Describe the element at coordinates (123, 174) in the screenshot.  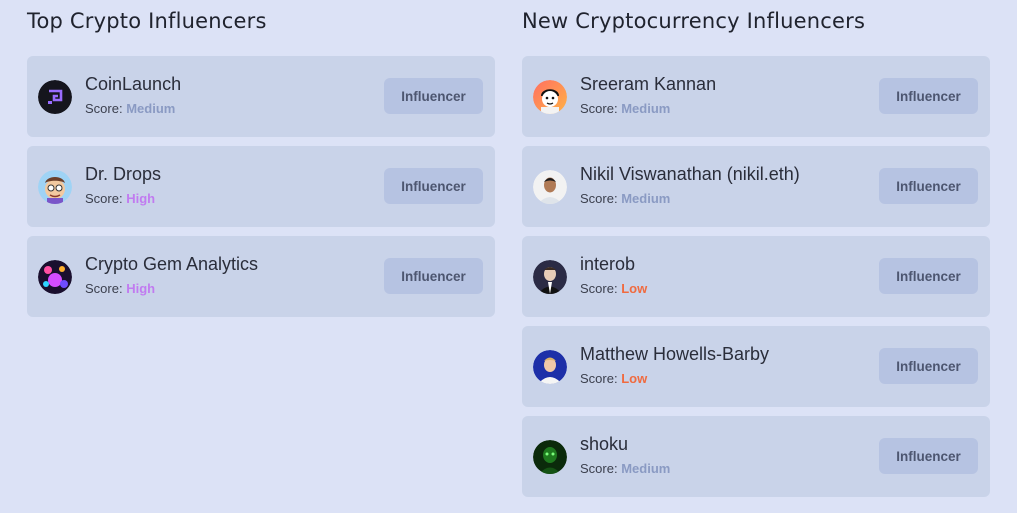
I see `influencer-name: Dr. Drops` at that location.